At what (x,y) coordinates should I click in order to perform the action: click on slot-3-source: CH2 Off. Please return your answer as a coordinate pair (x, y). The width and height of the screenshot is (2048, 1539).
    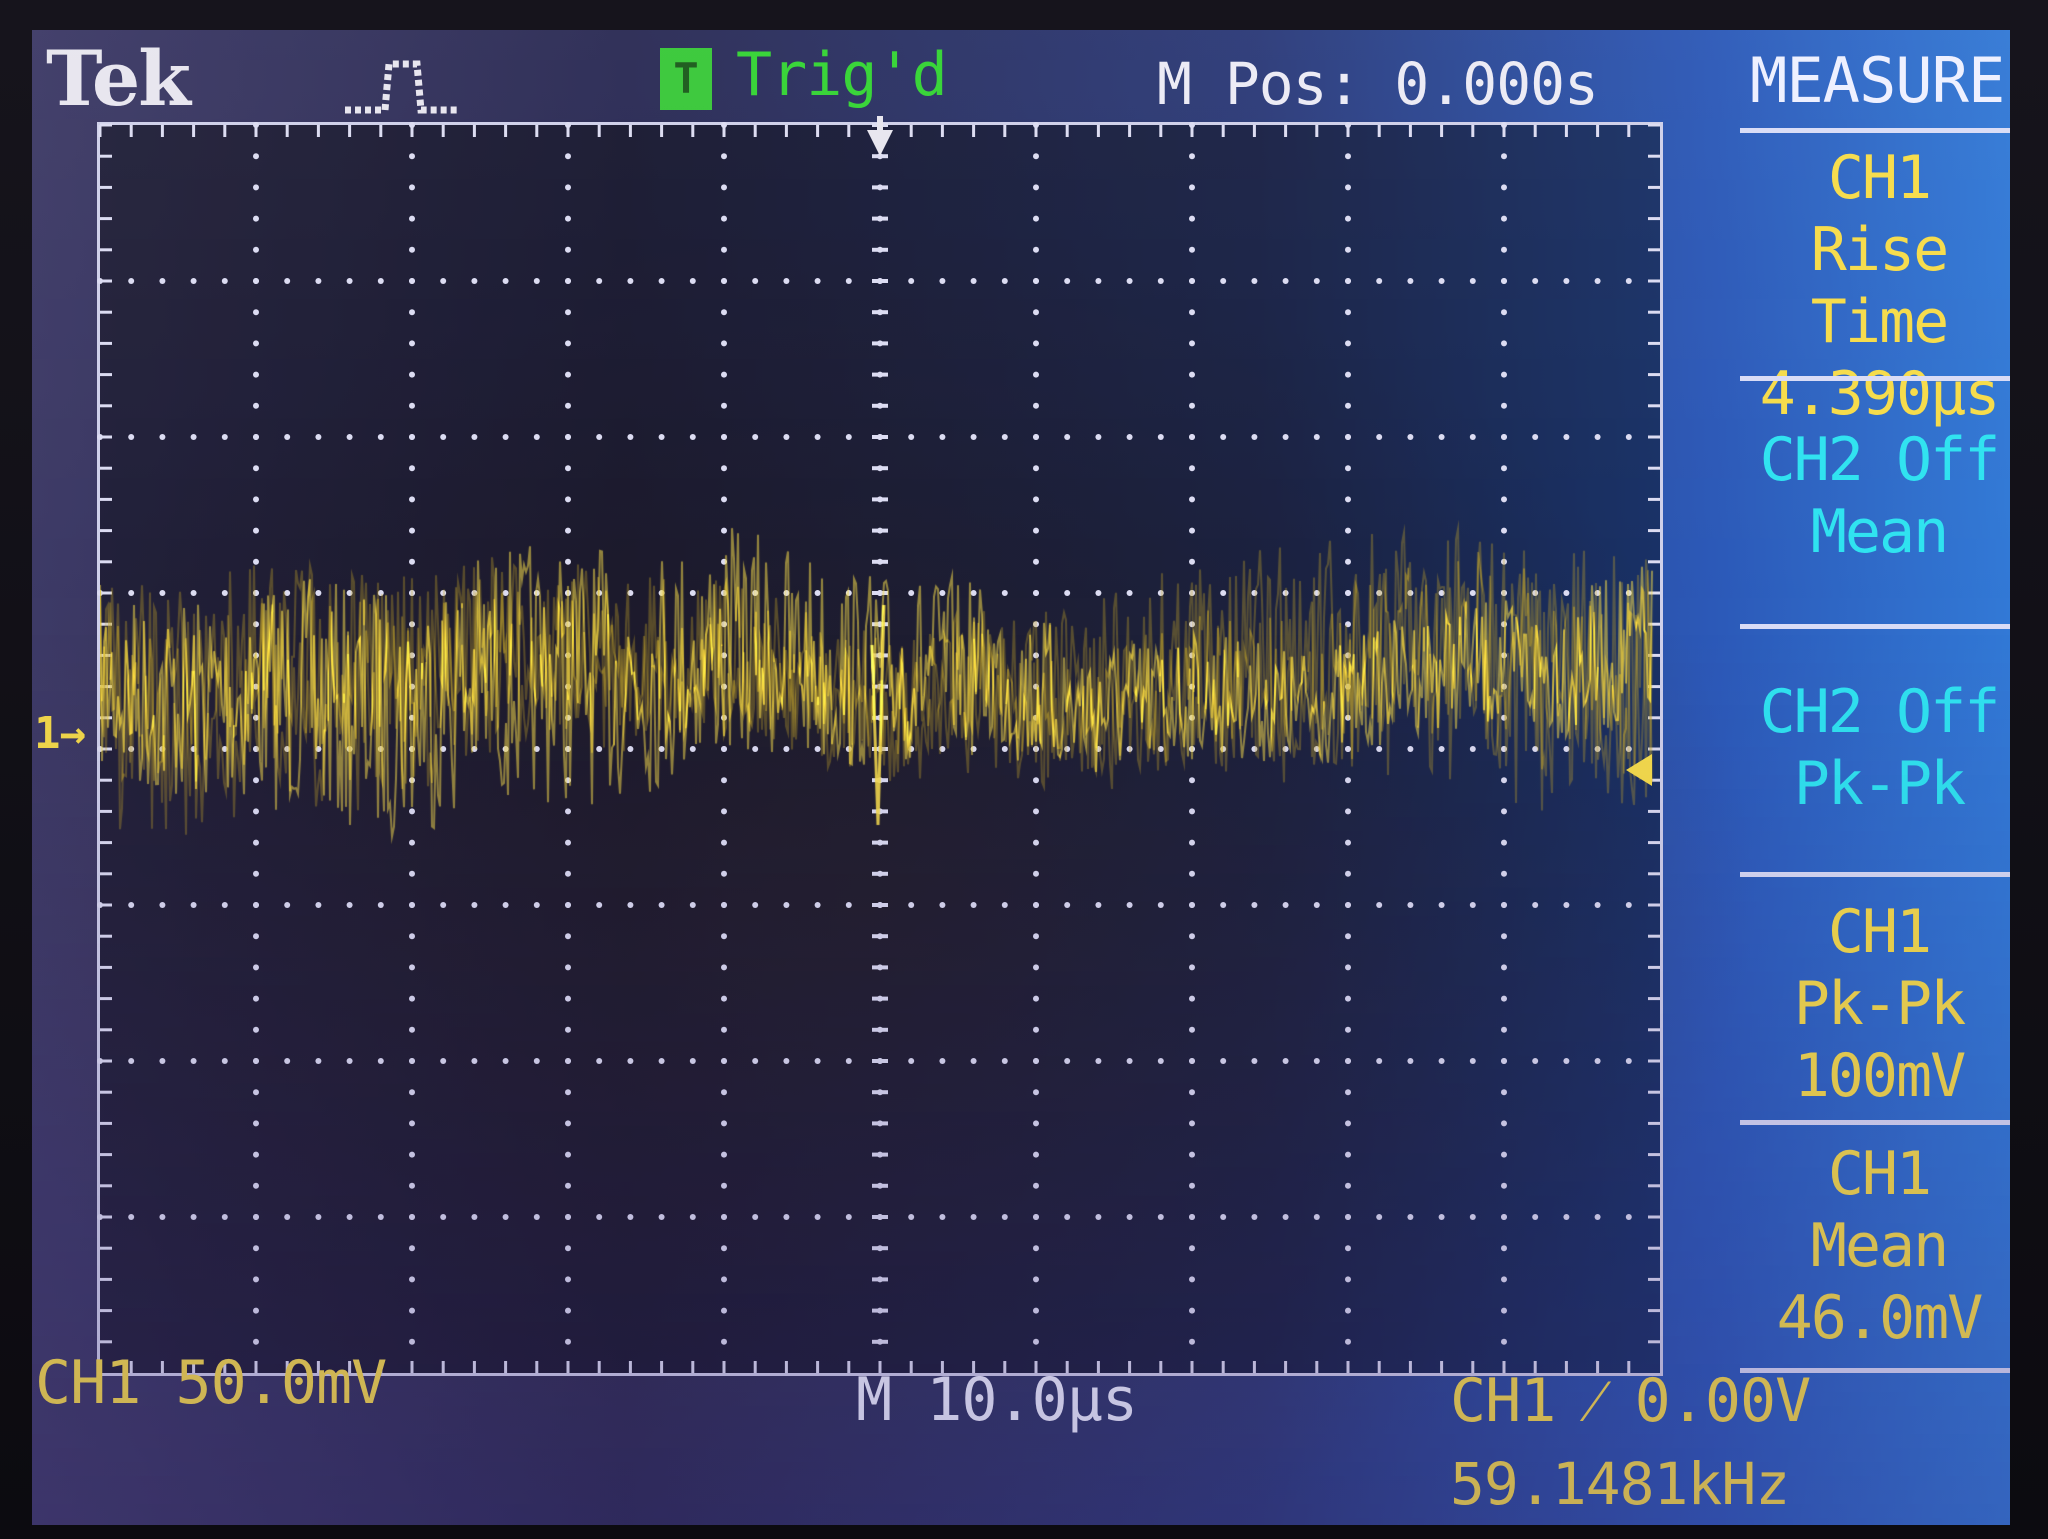
    Looking at the image, I should click on (1880, 712).